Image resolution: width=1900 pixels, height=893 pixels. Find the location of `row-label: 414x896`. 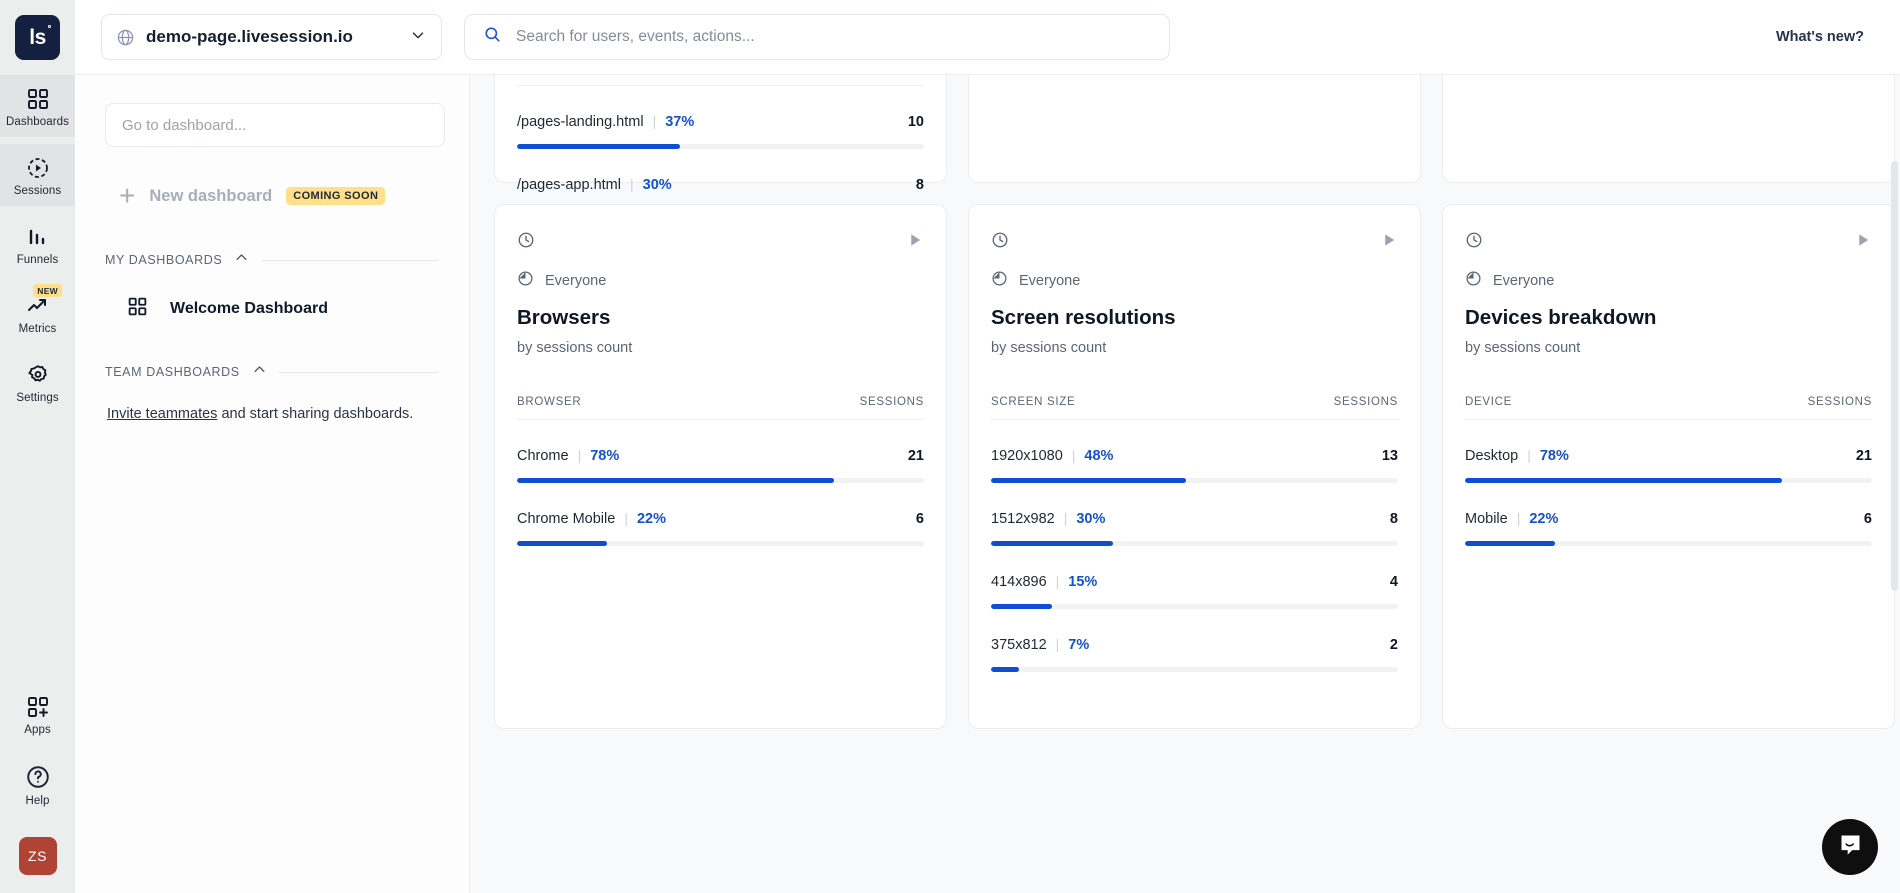

row-label: 414x896 is located at coordinates (1019, 582).